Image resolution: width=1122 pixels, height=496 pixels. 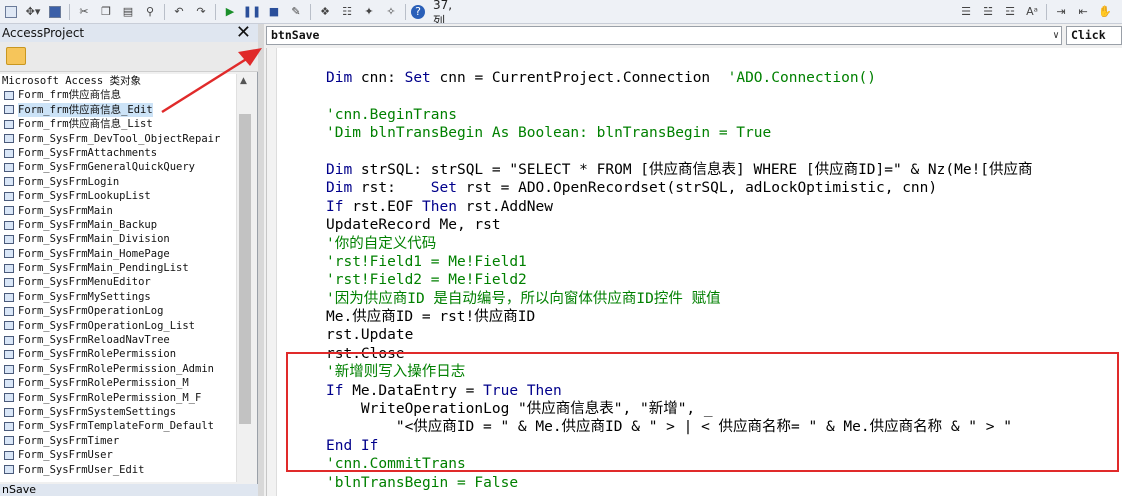 What do you see at coordinates (339, 169) in the screenshot?
I see `code-keyword: Dim` at bounding box center [339, 169].